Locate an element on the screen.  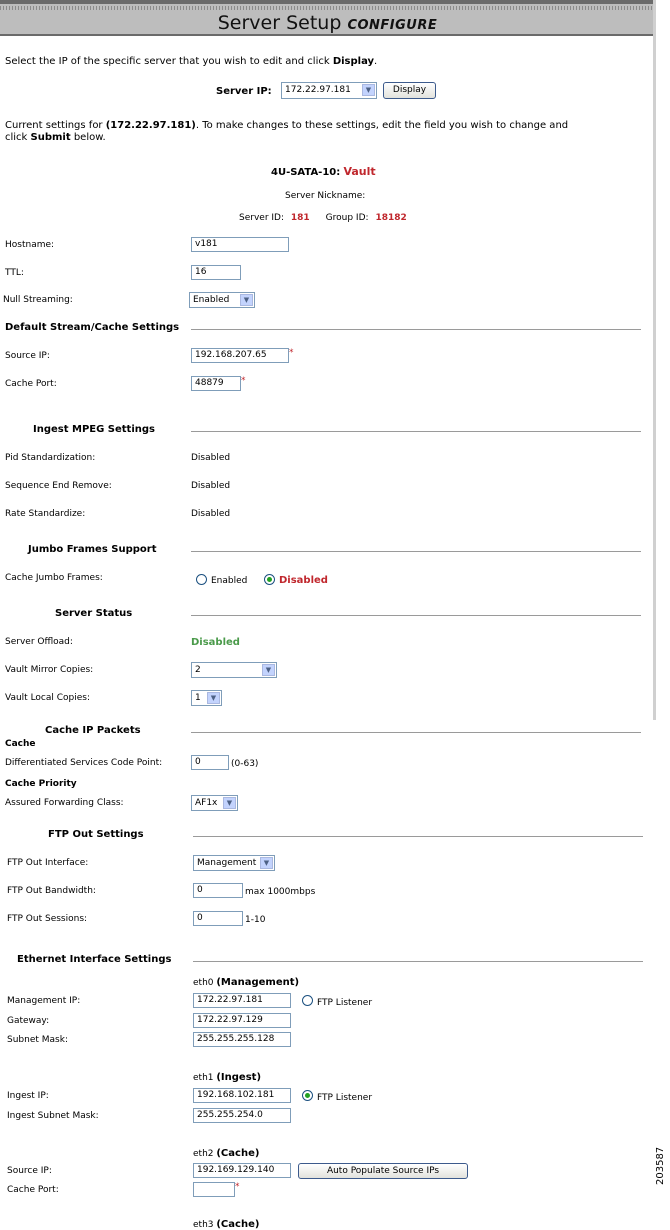
intro-bold: Display is located at coordinates (353, 61).